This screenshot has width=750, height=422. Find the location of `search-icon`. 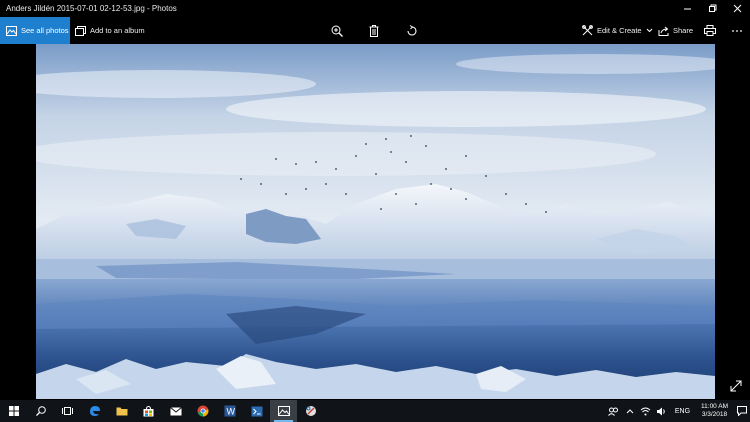

search-icon is located at coordinates (40, 411).